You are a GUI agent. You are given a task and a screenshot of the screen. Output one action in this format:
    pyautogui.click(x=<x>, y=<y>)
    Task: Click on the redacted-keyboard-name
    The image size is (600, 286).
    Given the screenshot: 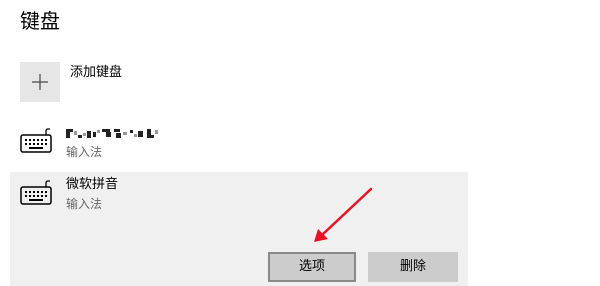 What is the action you would take?
    pyautogui.click(x=112, y=133)
    